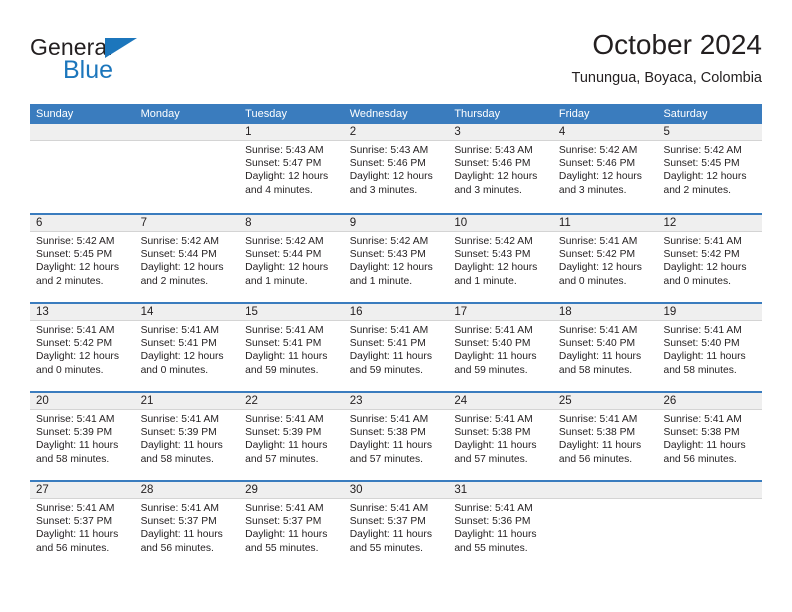 This screenshot has width=792, height=612. What do you see at coordinates (248, 223) in the screenshot?
I see `day-number: 8` at bounding box center [248, 223].